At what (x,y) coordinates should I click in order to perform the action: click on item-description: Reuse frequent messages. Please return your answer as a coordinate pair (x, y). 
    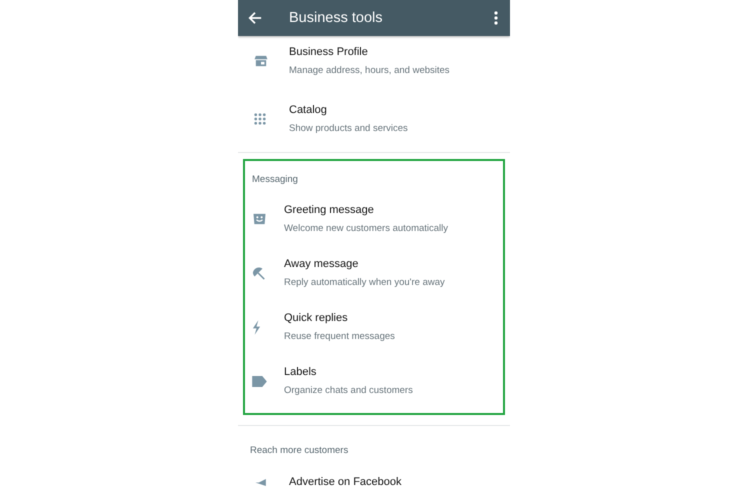
    Looking at the image, I should click on (339, 336).